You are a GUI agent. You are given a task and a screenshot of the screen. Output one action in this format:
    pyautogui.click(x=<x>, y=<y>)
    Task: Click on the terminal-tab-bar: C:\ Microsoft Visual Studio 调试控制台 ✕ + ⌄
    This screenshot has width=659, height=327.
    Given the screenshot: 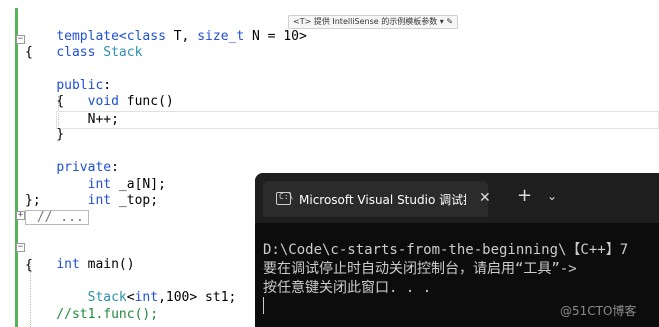 What is the action you would take?
    pyautogui.click(x=457, y=198)
    